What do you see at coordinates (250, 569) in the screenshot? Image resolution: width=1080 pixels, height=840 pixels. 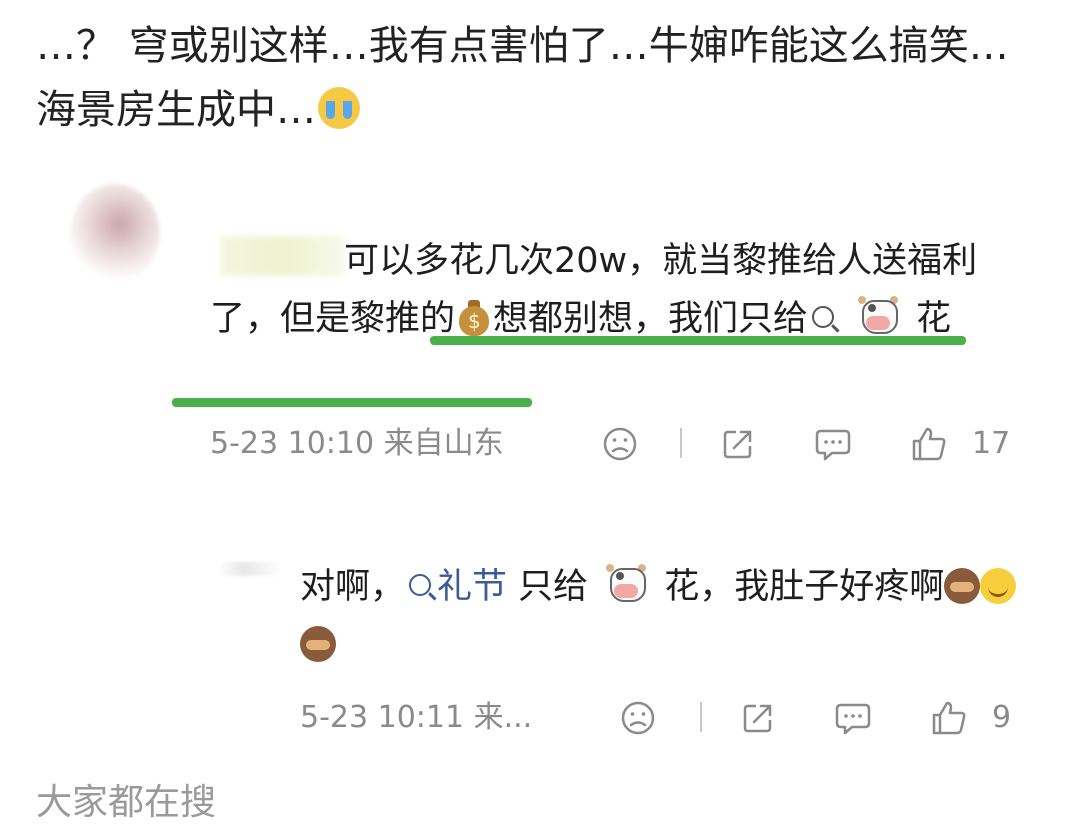 I see `reply-avatar-blurred` at bounding box center [250, 569].